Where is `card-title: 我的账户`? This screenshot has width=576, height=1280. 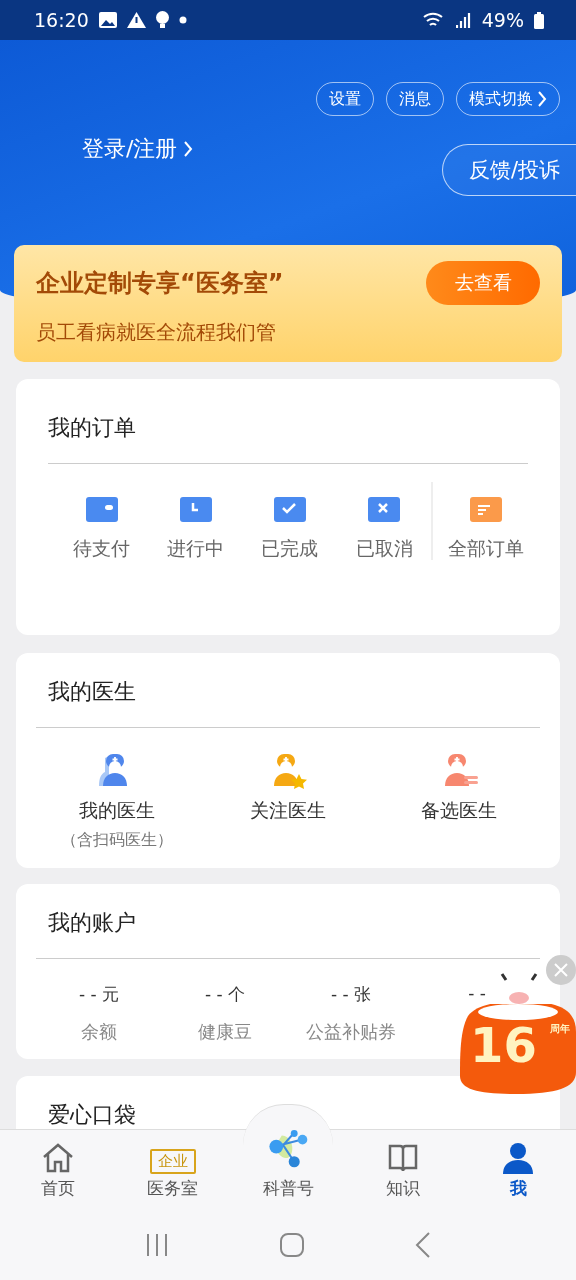 card-title: 我的账户 is located at coordinates (91, 923).